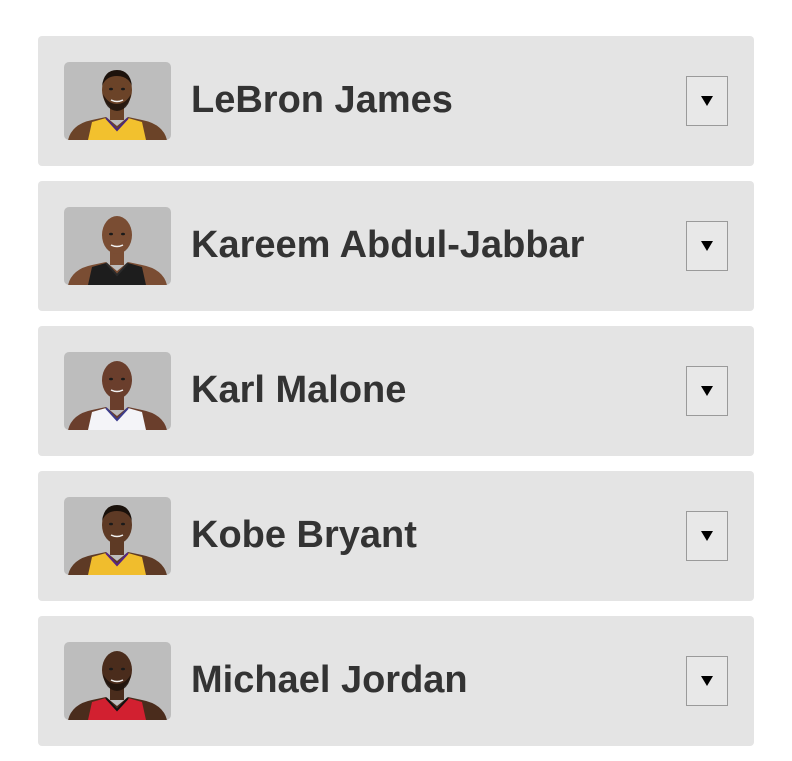 This screenshot has width=792, height=761. What do you see at coordinates (322, 100) in the screenshot?
I see `player-name: LeBron James` at bounding box center [322, 100].